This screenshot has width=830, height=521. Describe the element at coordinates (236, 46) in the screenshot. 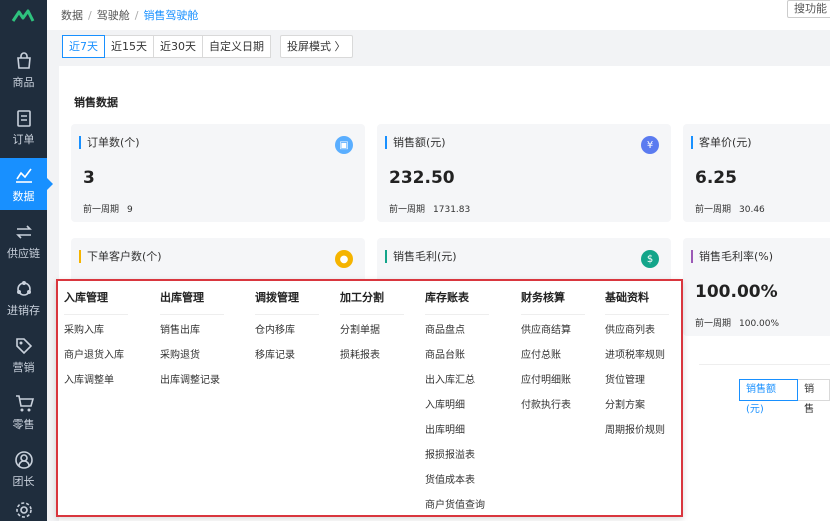

I see `filter-custom-date: 自定义日期` at that location.